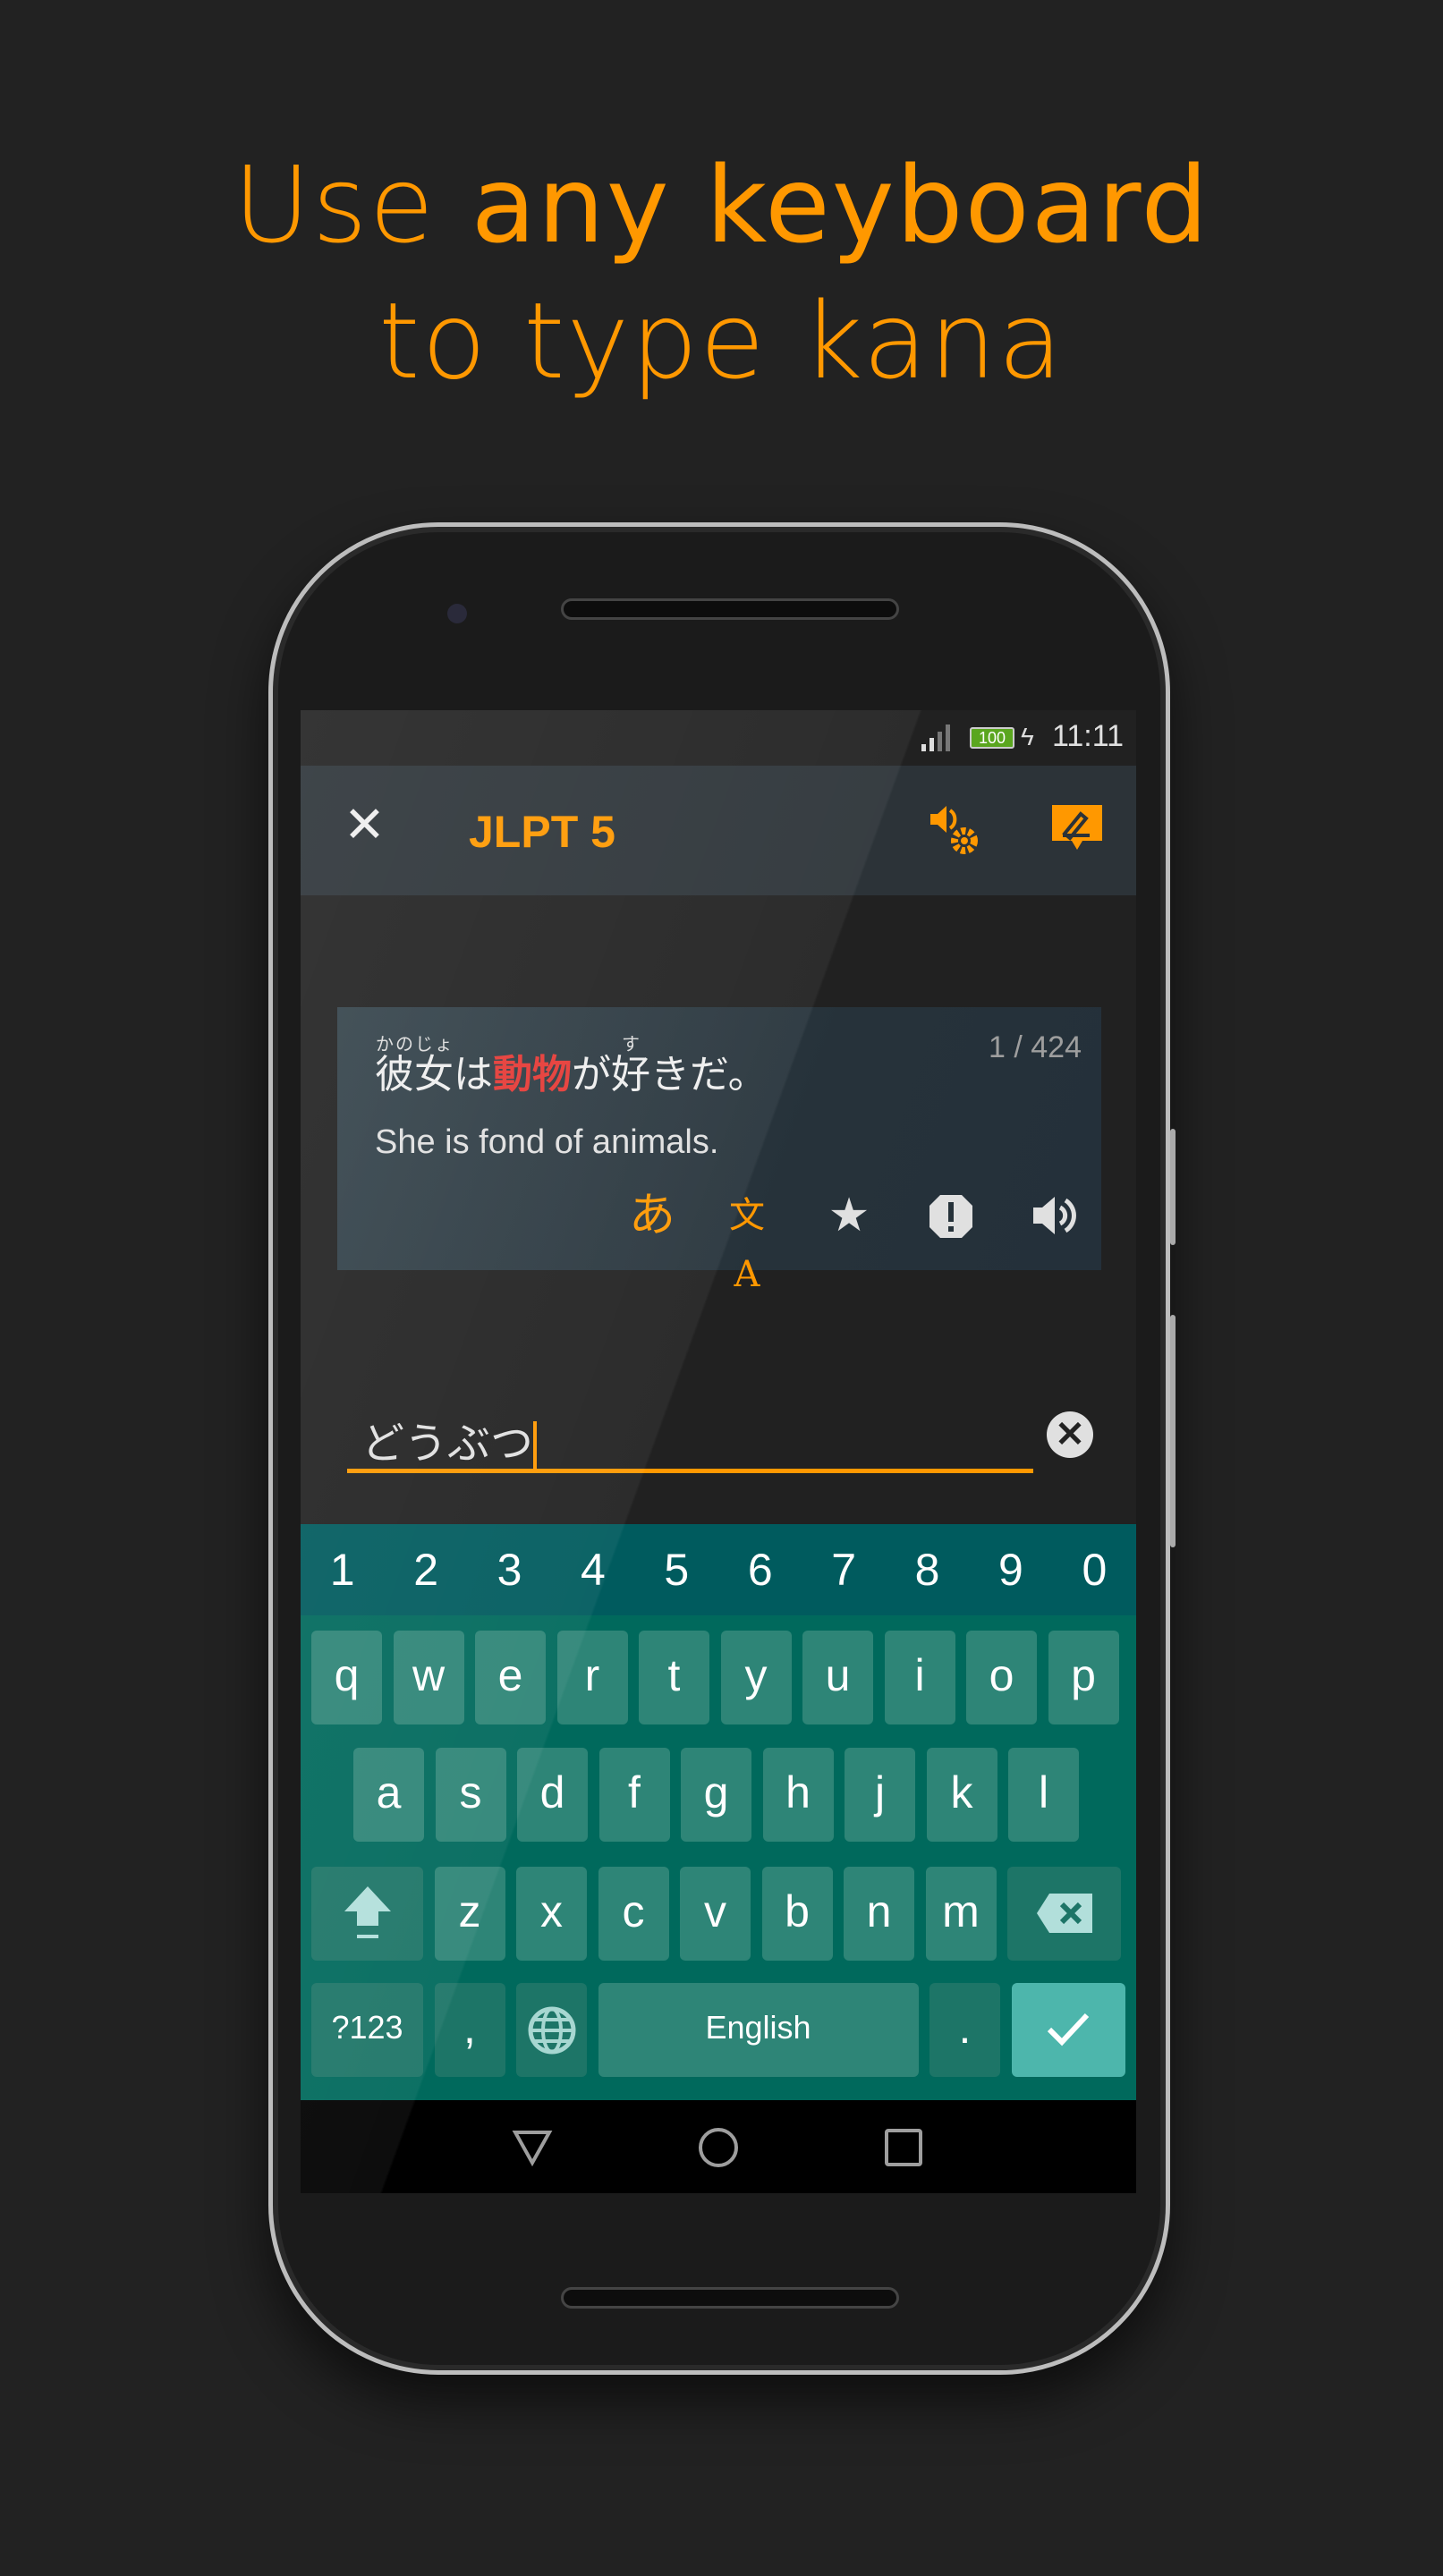  What do you see at coordinates (674, 1677) in the screenshot?
I see `key-t: t` at bounding box center [674, 1677].